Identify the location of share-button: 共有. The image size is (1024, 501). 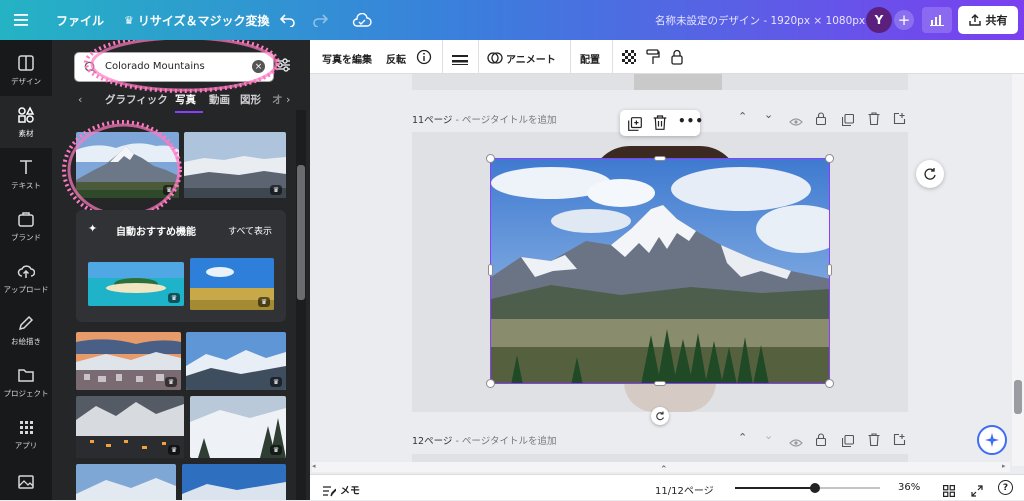
(988, 20).